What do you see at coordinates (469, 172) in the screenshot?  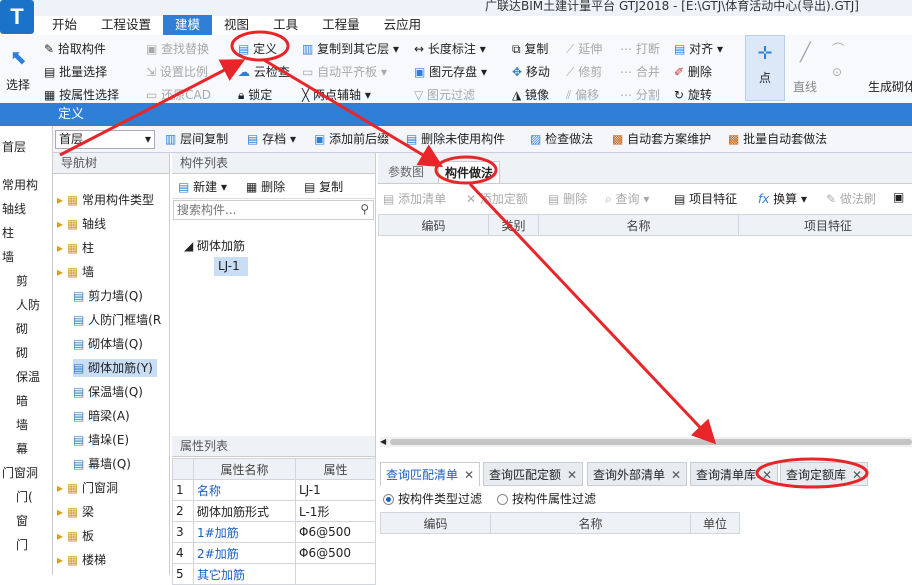 I see `tab-method: 构件做法` at bounding box center [469, 172].